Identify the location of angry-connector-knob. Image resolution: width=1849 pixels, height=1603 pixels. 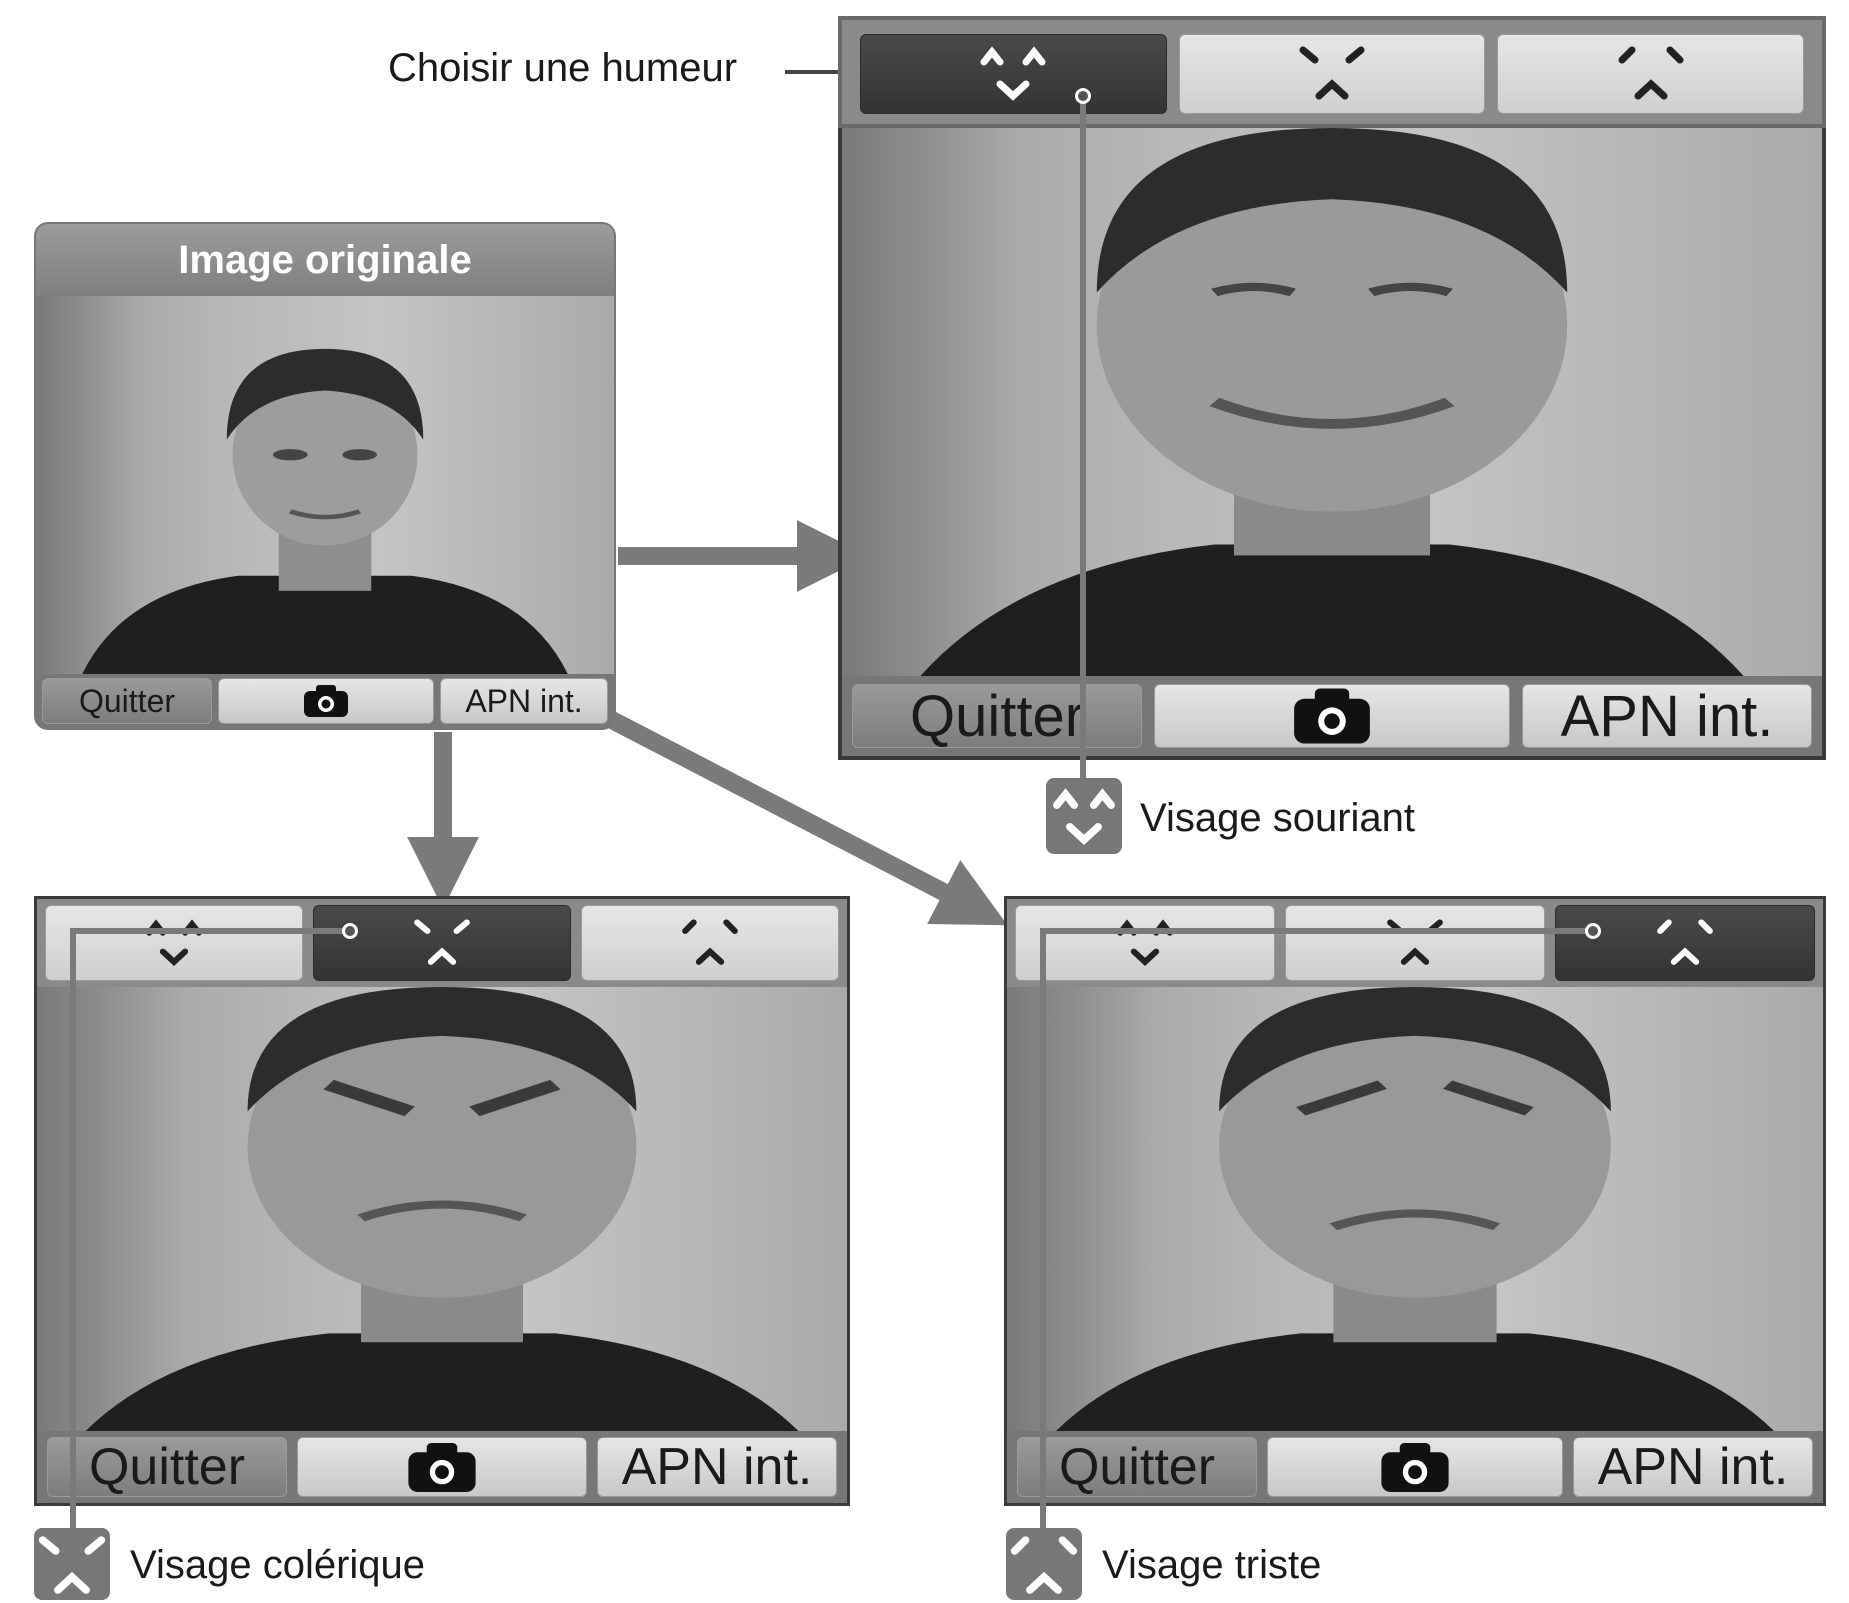
(350, 931).